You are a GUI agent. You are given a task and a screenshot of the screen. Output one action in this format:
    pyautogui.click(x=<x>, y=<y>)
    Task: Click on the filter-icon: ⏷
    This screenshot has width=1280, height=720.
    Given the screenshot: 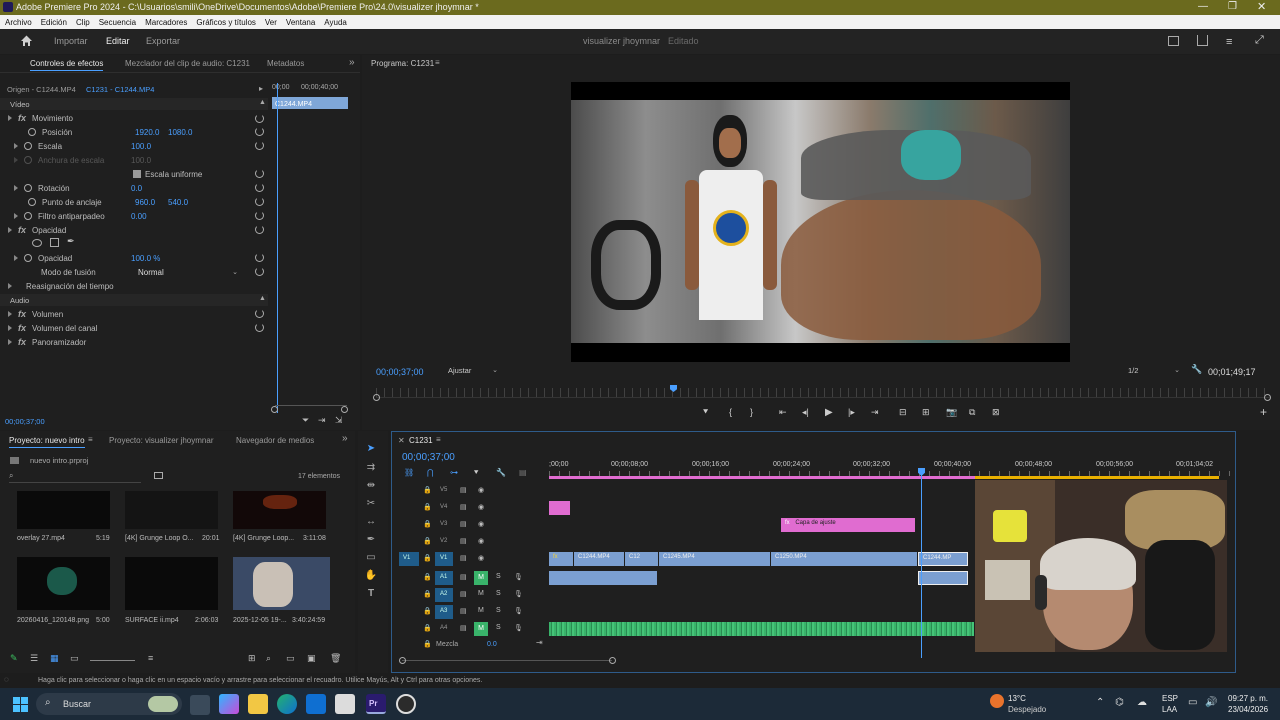 What is the action you would take?
    pyautogui.click(x=305, y=420)
    